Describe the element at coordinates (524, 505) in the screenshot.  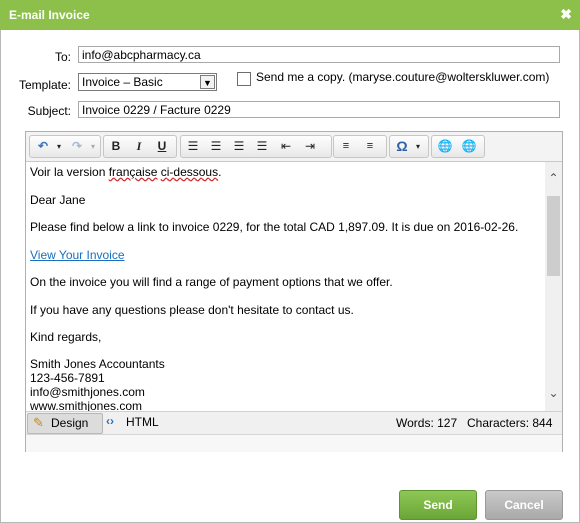
I see `cancel-button: Cancel` at that location.